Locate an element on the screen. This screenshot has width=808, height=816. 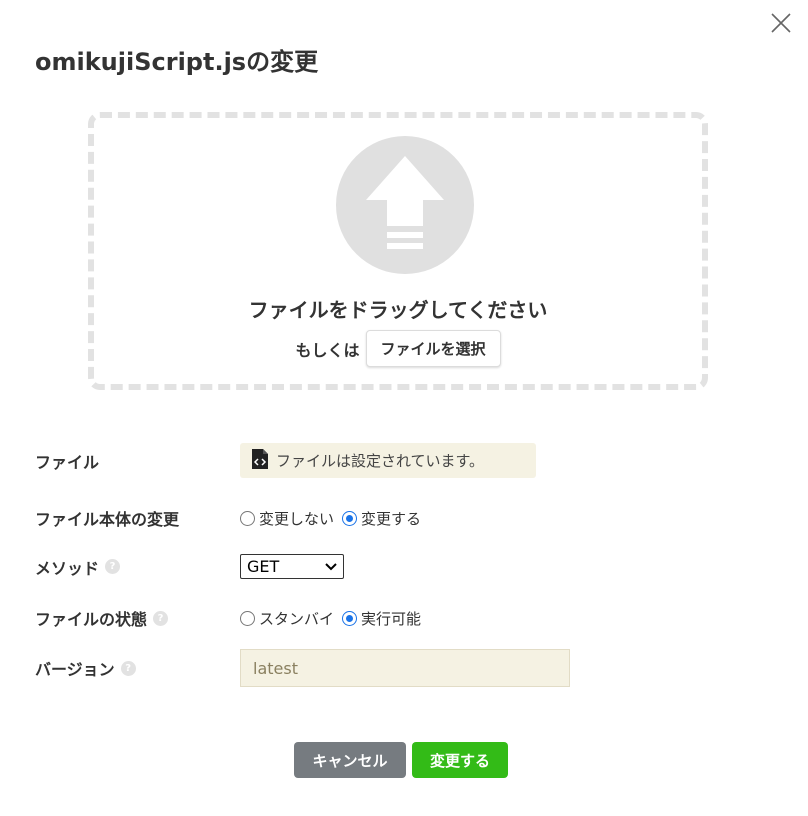
file-row: ファイル ファイルは設定されています。 is located at coordinates (285, 460).